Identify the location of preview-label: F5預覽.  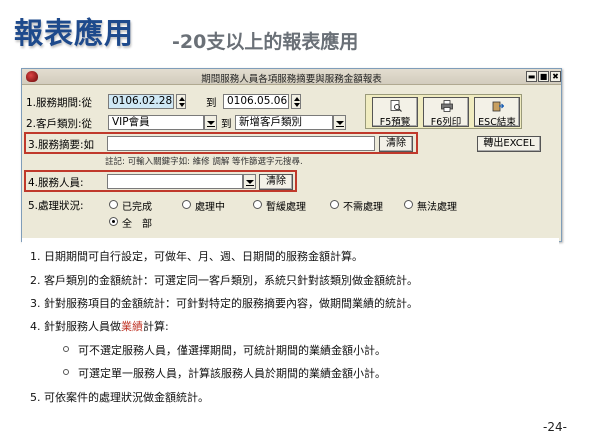
(395, 122).